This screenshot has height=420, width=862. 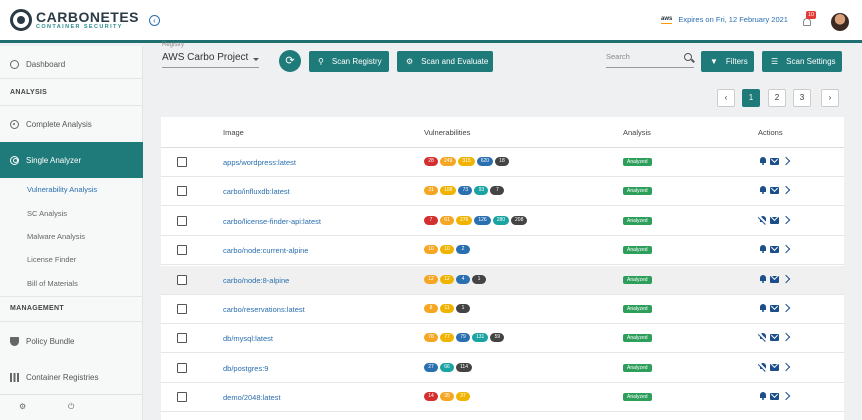 I want to click on table-row: db/postgres:9 27 66 114 Analyzed, so click(x=502, y=368).